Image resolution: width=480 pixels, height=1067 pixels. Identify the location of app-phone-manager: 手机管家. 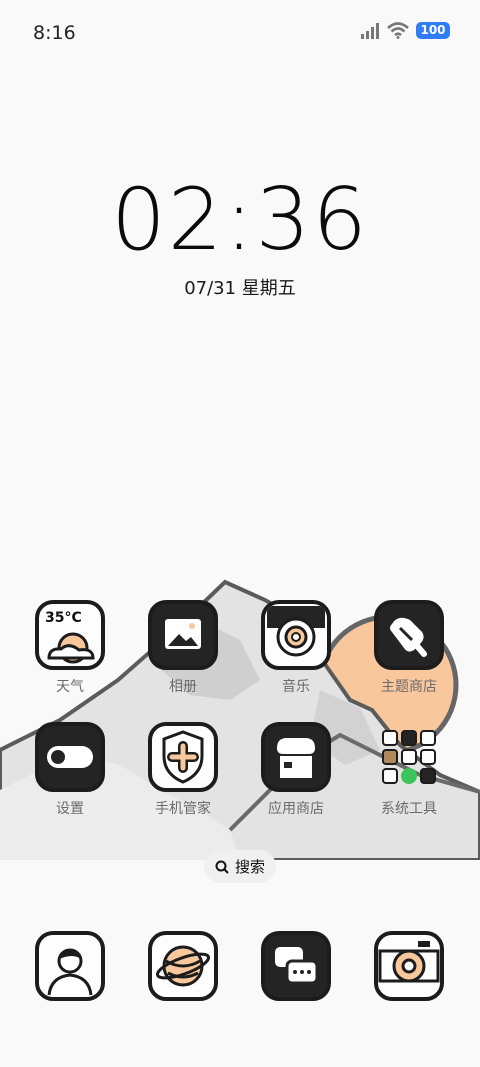
(183, 770).